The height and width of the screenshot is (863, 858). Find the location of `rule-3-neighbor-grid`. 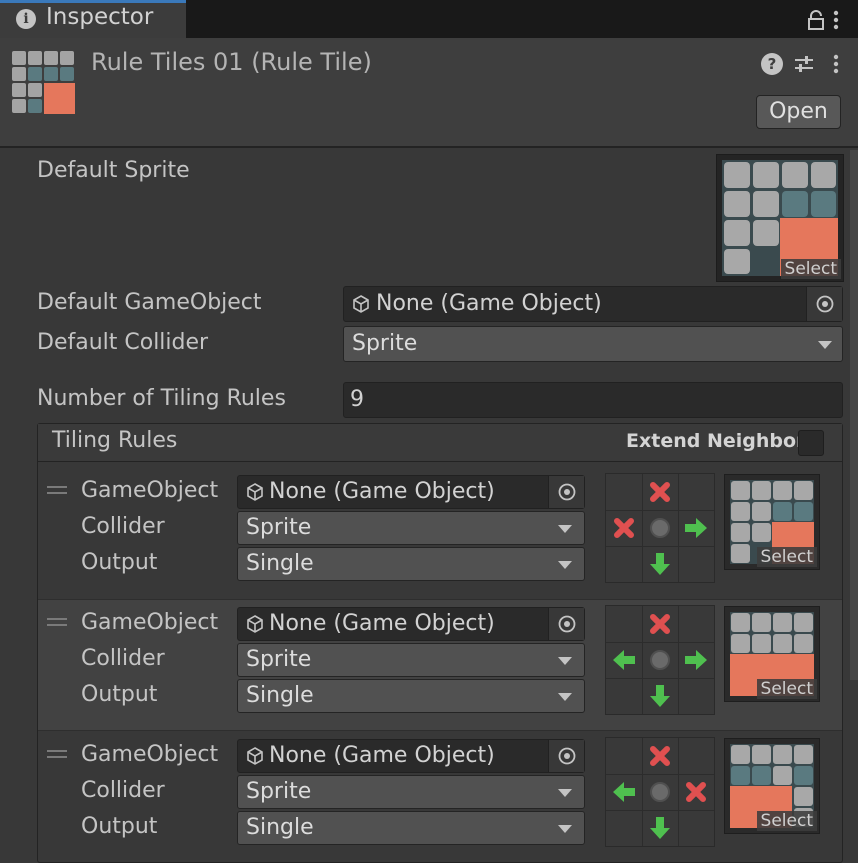

rule-3-neighbor-grid is located at coordinates (660, 792).